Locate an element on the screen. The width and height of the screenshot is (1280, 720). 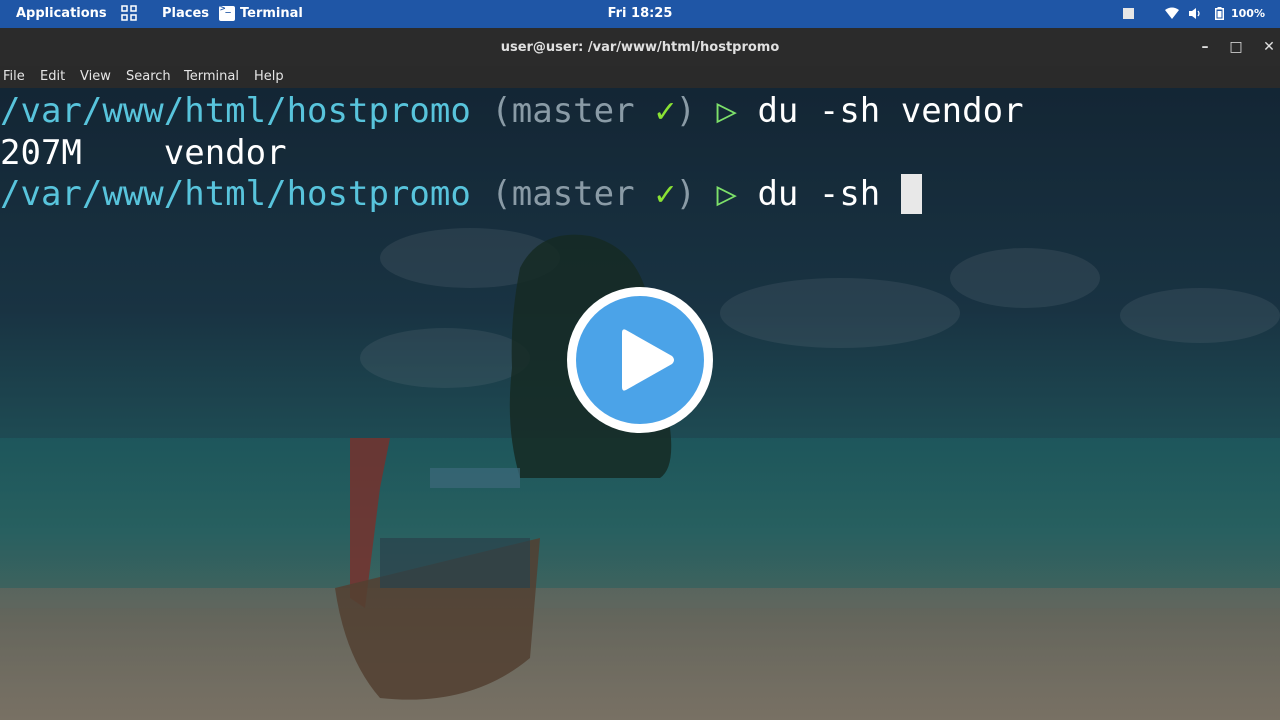
menu-view: View is located at coordinates (95, 76).